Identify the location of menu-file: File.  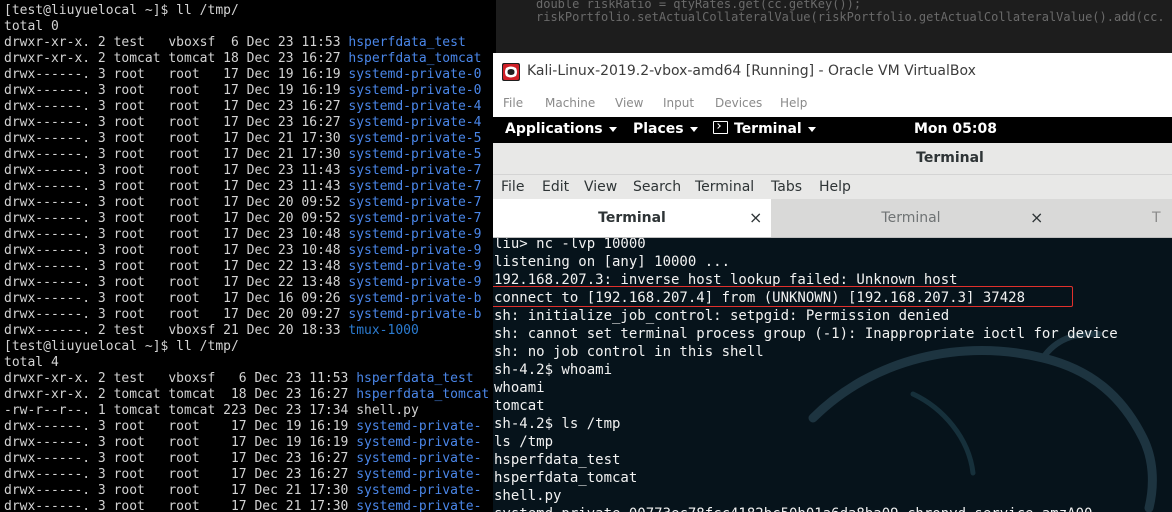
(512, 187).